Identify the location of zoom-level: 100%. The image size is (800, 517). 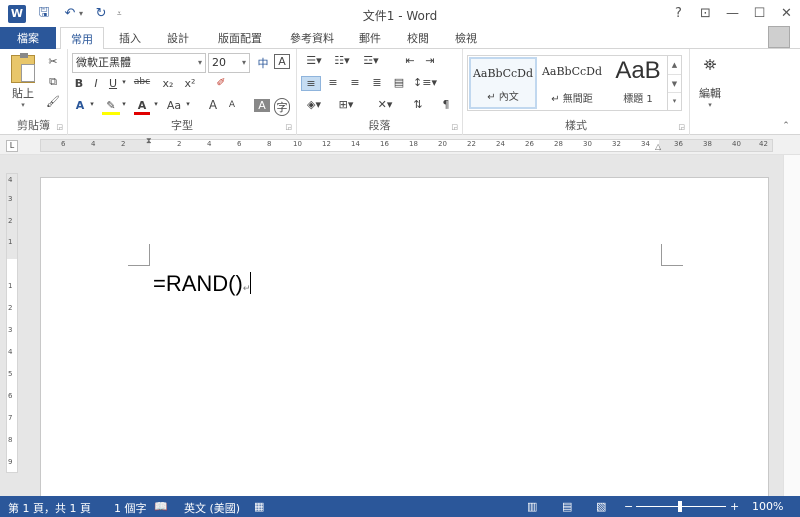
(767, 506).